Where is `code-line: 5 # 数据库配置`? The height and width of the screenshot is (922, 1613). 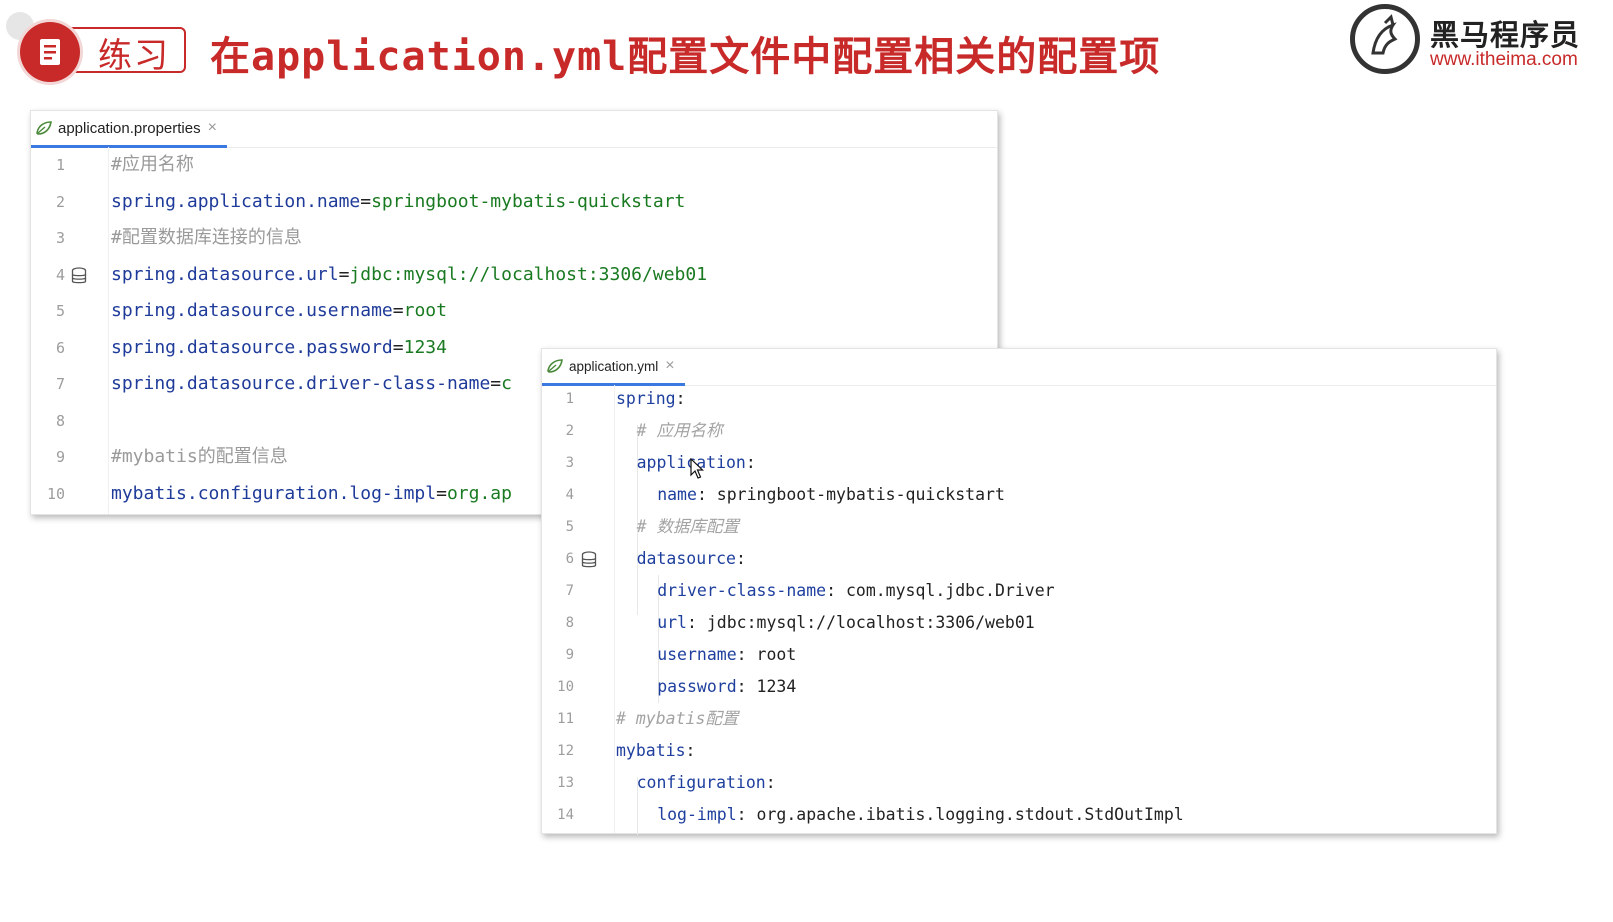 code-line: 5 # 数据库配置 is located at coordinates (1019, 527).